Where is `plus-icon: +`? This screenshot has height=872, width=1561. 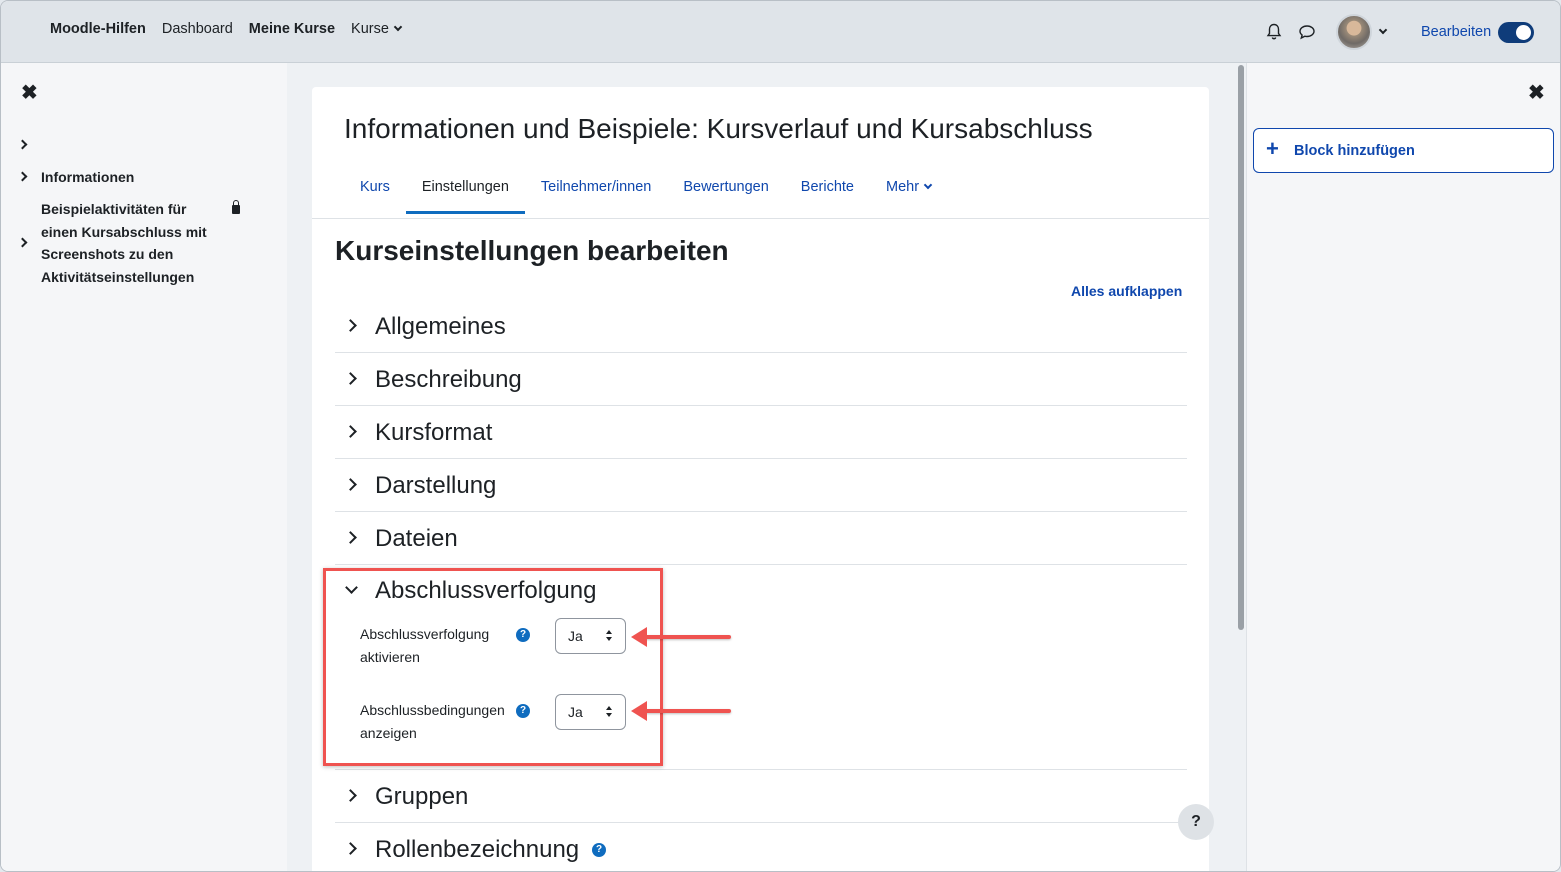
plus-icon: + is located at coordinates (1272, 148).